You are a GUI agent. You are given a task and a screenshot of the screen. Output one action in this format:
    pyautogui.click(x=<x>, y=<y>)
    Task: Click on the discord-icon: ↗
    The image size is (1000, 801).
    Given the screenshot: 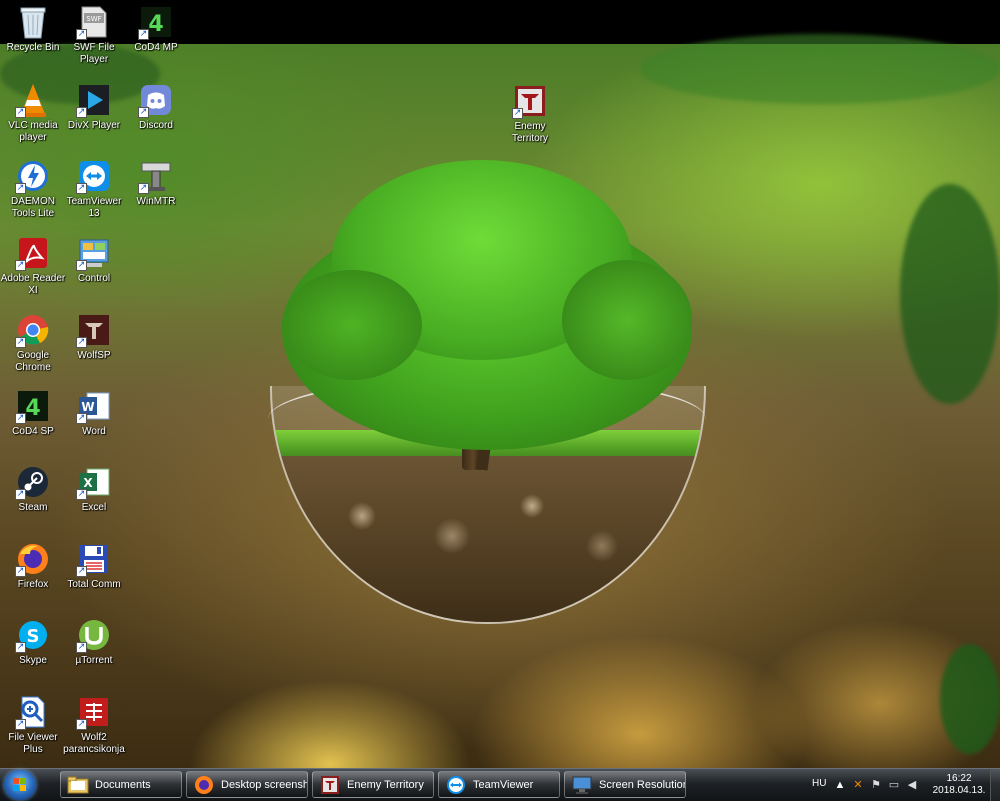 What is the action you would take?
    pyautogui.click(x=156, y=100)
    